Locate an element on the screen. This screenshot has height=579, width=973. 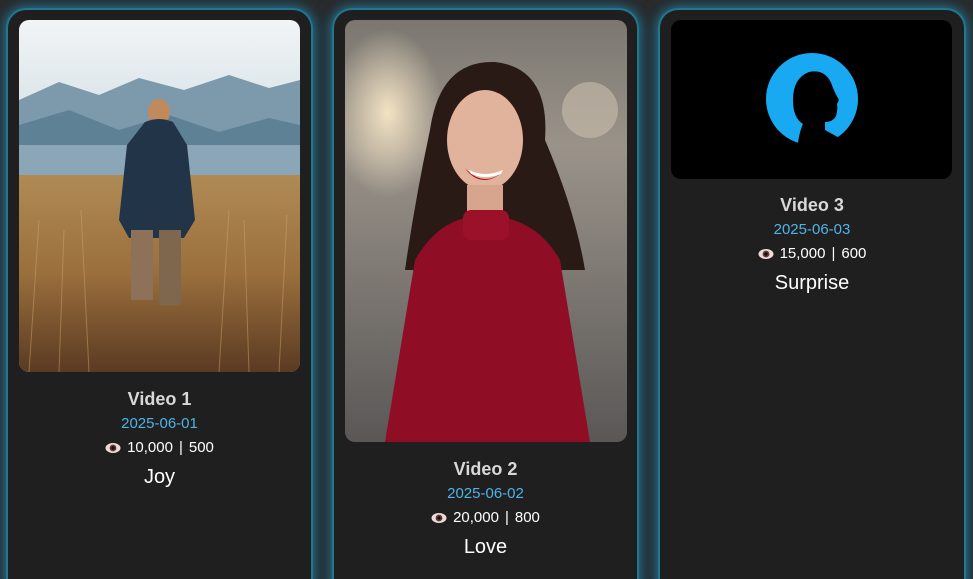
like-count: 600 is located at coordinates (854, 253).